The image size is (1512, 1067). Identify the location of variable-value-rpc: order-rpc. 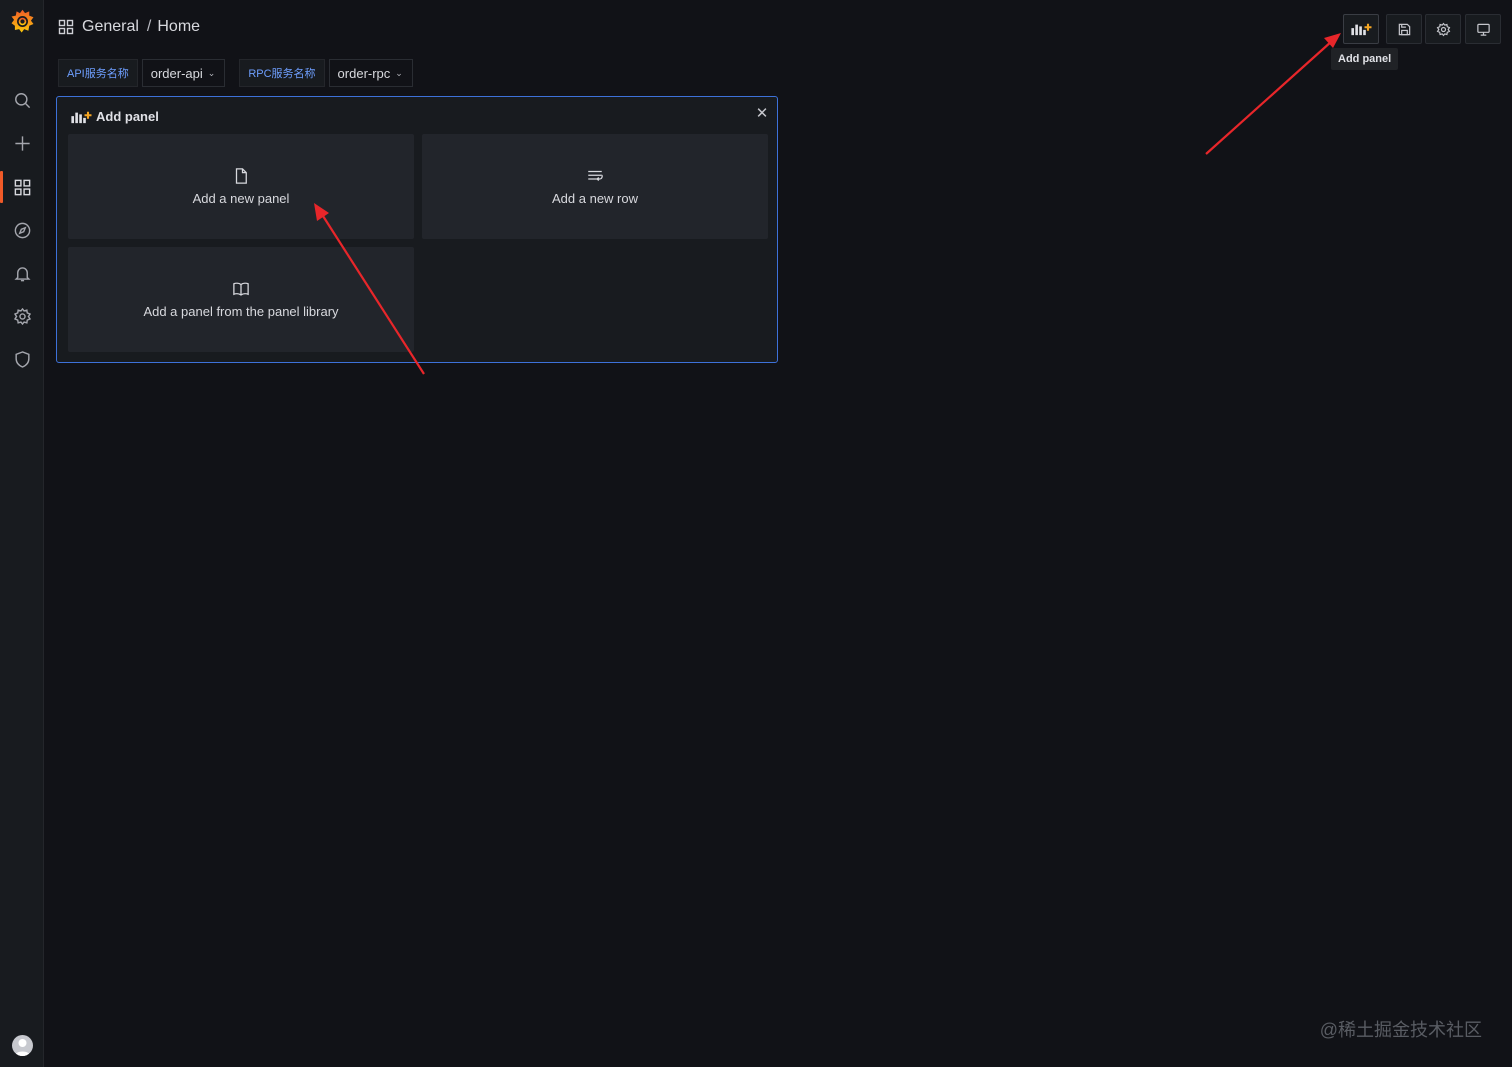
(364, 73).